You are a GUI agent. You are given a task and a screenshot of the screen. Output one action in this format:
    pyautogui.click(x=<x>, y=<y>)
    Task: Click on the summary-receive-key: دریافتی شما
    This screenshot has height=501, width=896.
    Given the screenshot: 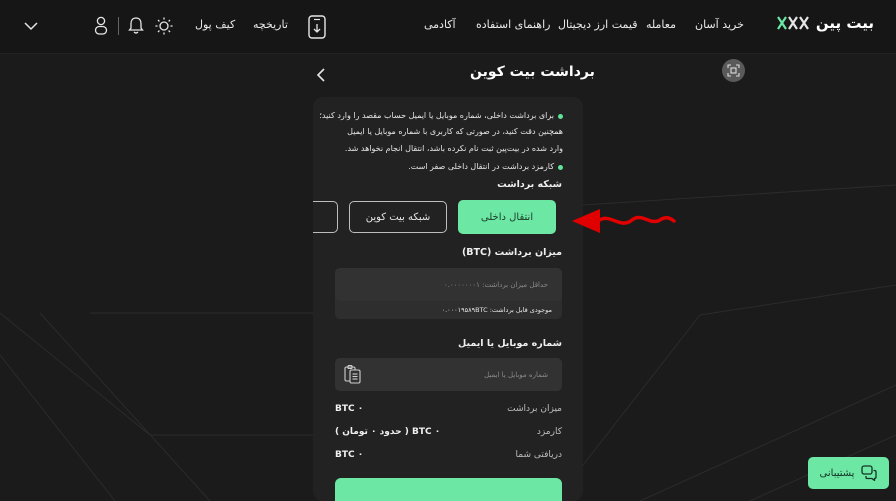 What is the action you would take?
    pyautogui.click(x=538, y=455)
    